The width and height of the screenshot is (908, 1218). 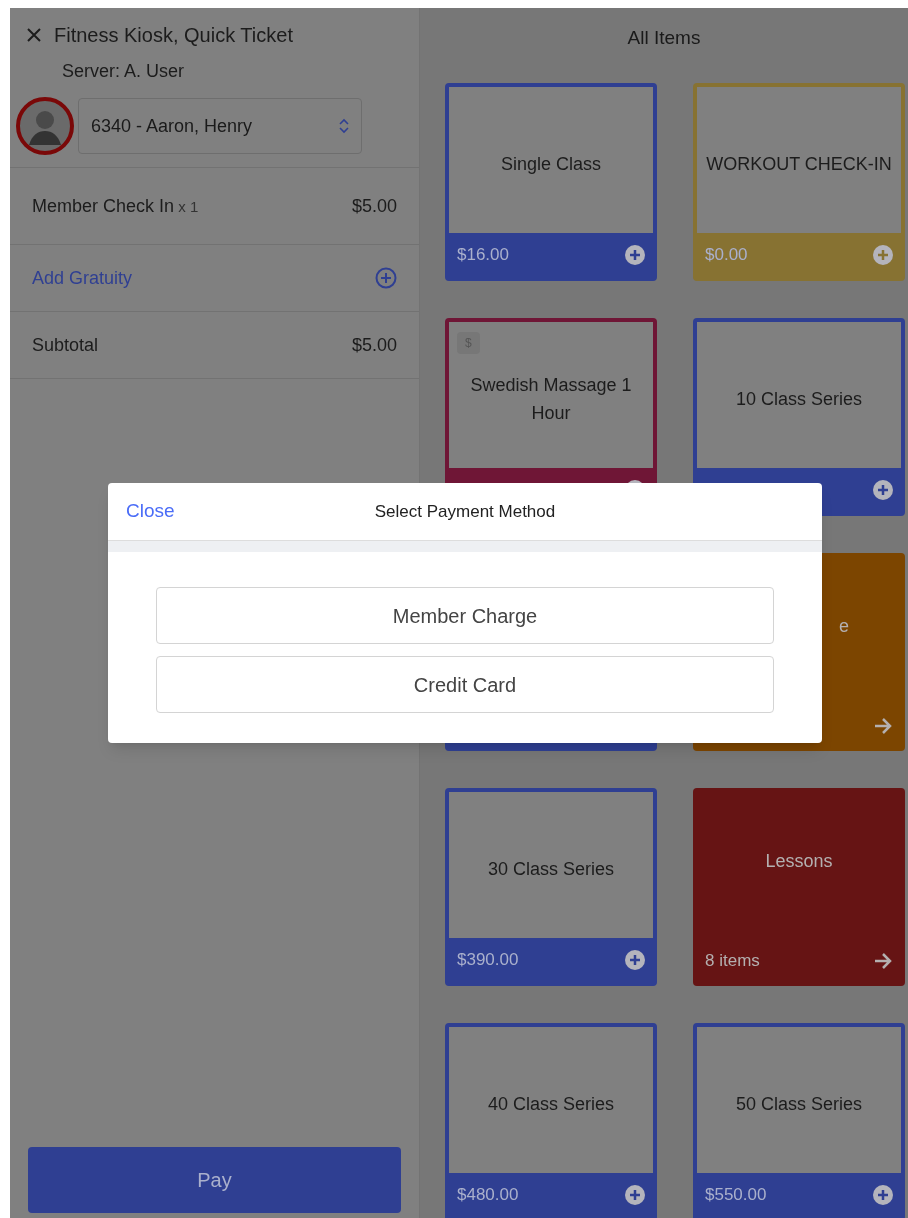 I want to click on product-name: 30 Class Series, so click(x=551, y=869).